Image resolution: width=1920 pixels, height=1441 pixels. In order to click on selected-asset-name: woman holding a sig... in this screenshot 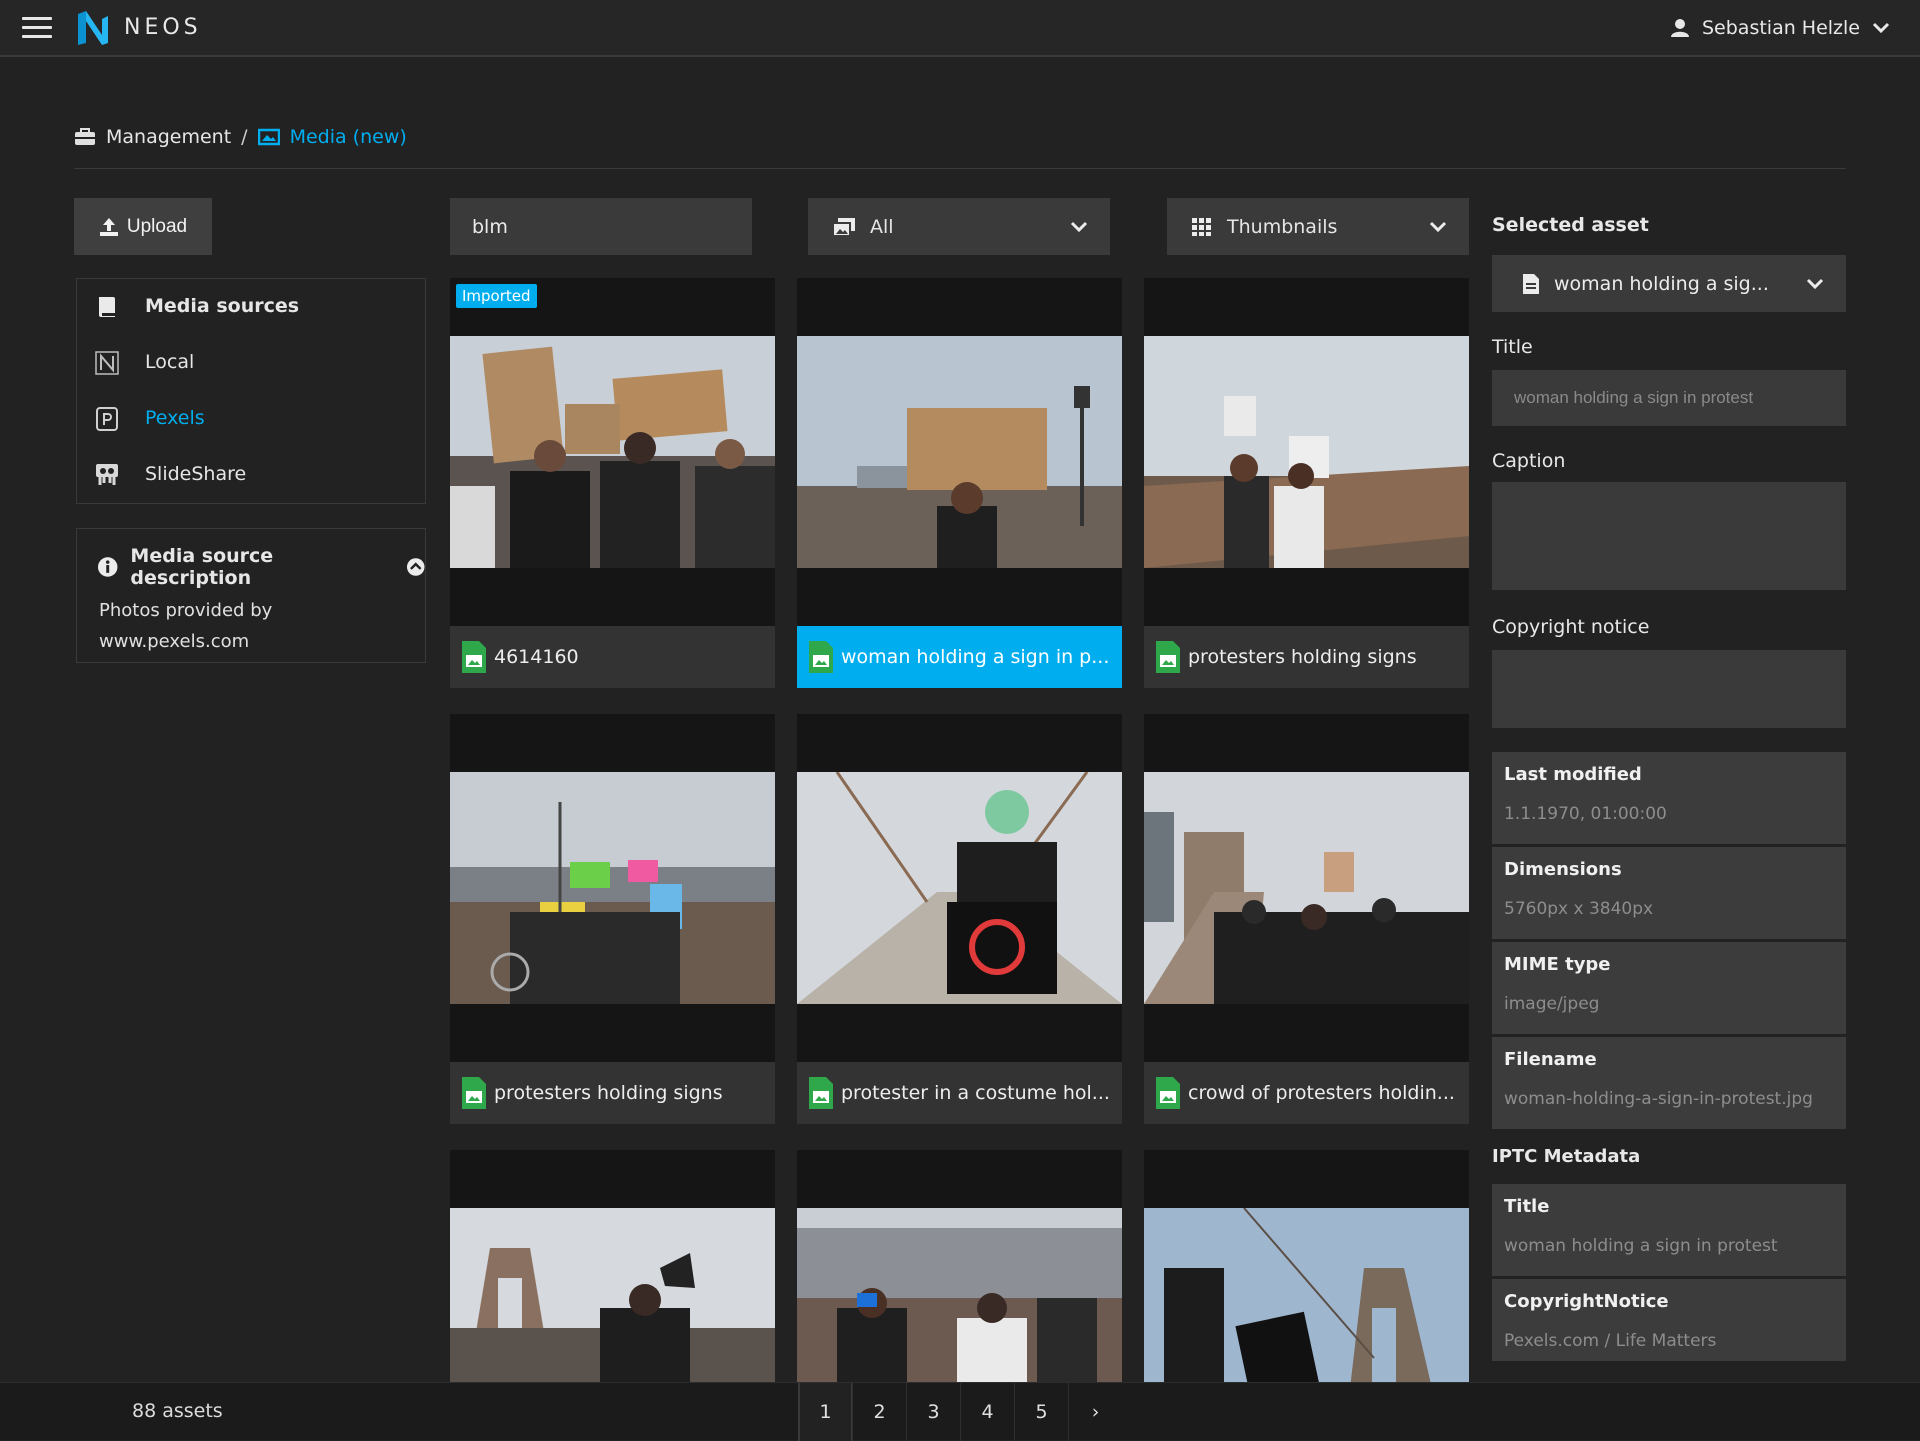, I will do `click(1661, 283)`.